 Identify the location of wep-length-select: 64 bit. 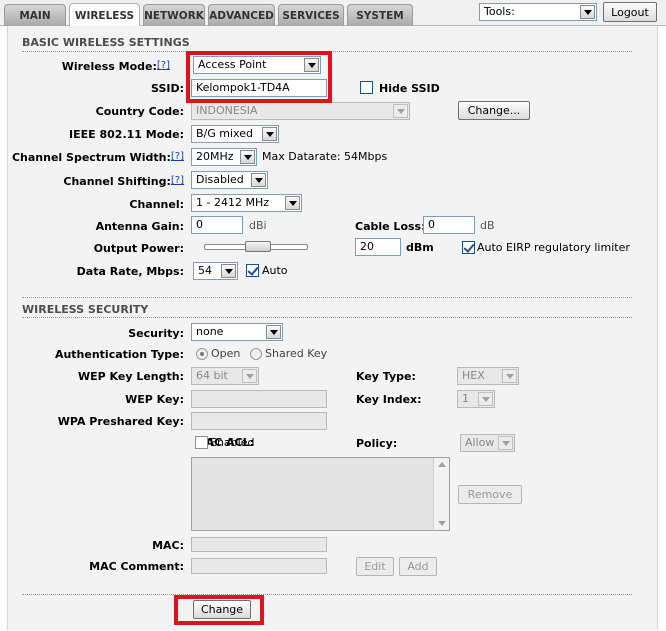
(225, 376).